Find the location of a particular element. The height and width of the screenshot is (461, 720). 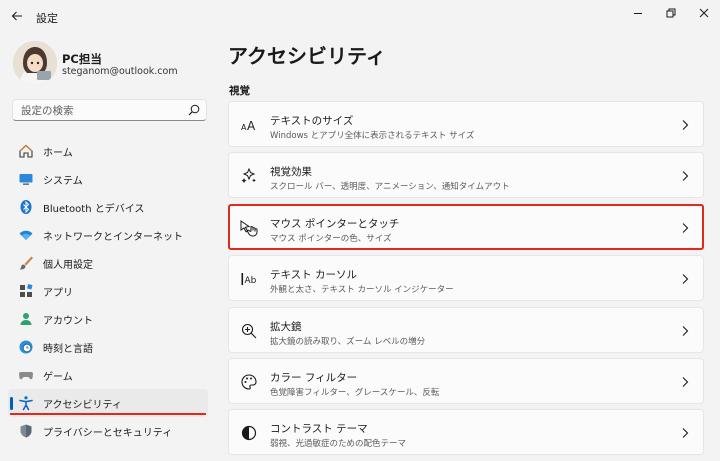

shield-icon is located at coordinates (26, 431).